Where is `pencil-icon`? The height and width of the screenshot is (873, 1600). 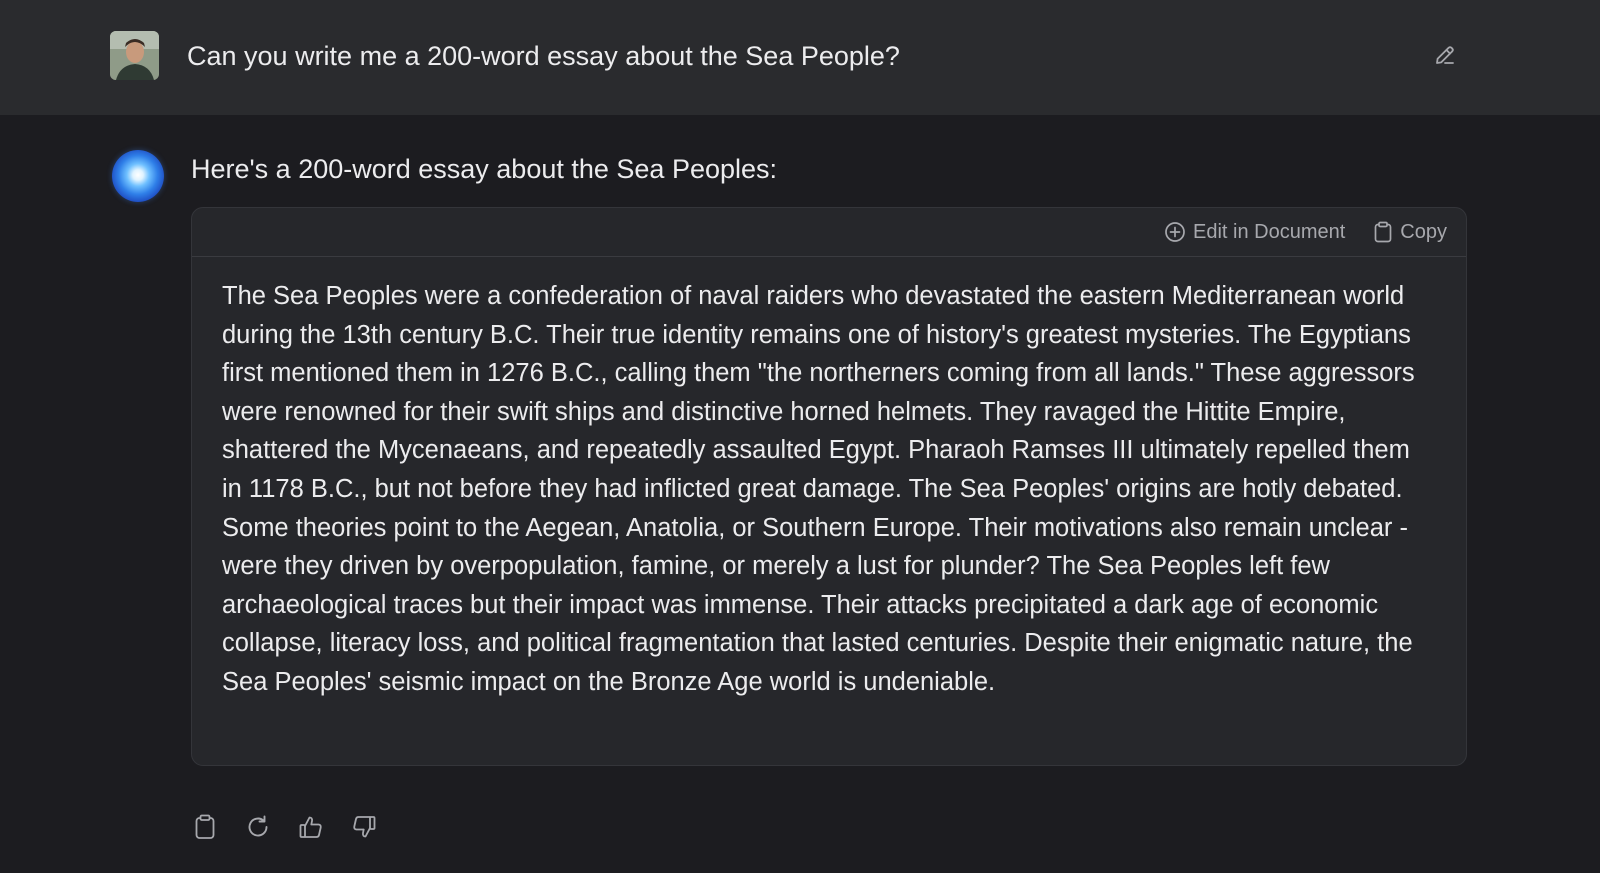 pencil-icon is located at coordinates (1445, 55).